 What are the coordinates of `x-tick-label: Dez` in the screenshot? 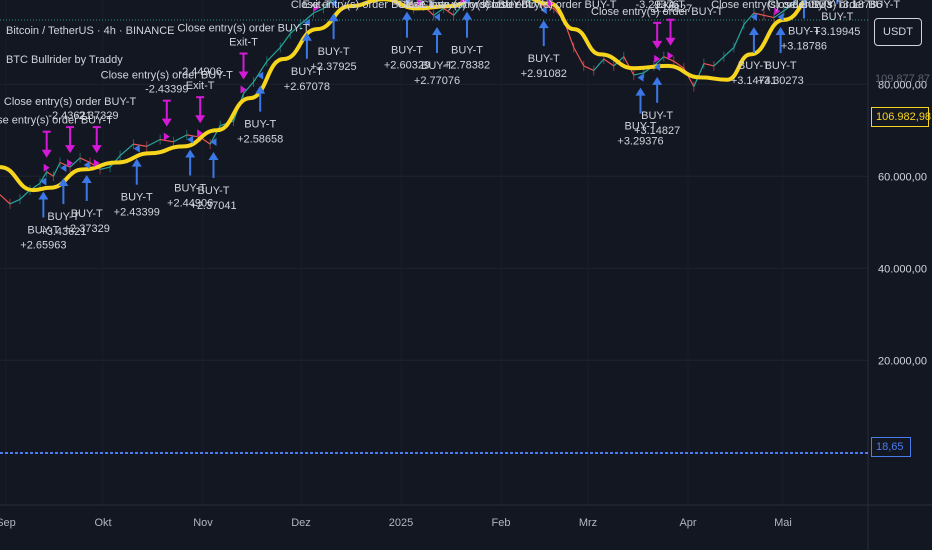 It's located at (301, 523).